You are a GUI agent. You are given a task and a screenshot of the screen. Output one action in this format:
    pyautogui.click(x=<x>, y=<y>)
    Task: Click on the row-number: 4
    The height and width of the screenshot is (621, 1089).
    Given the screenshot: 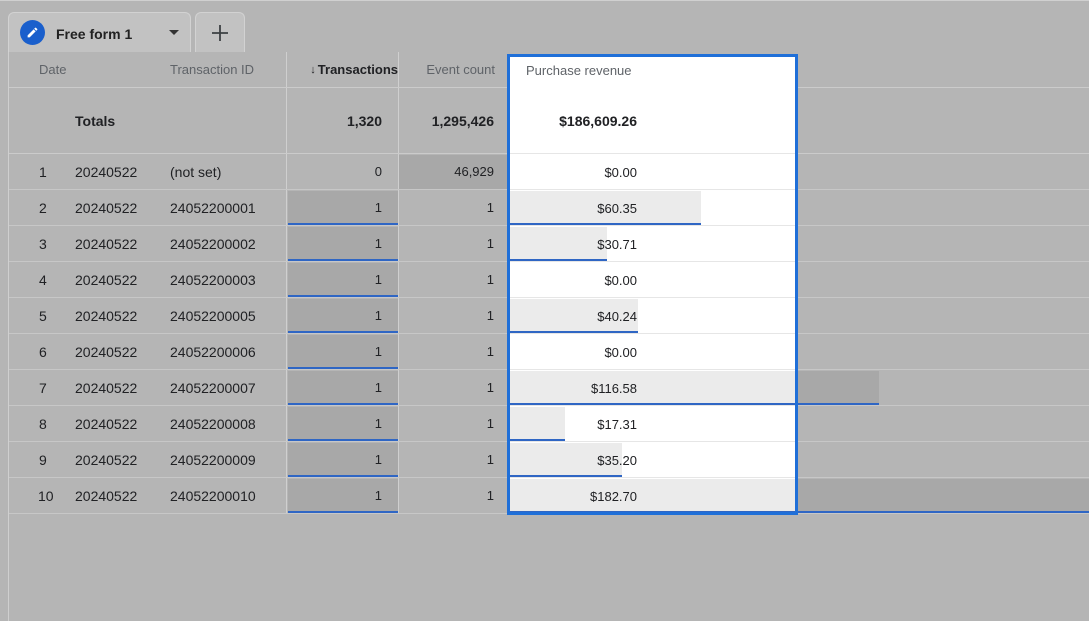 What is the action you would take?
    pyautogui.click(x=43, y=279)
    